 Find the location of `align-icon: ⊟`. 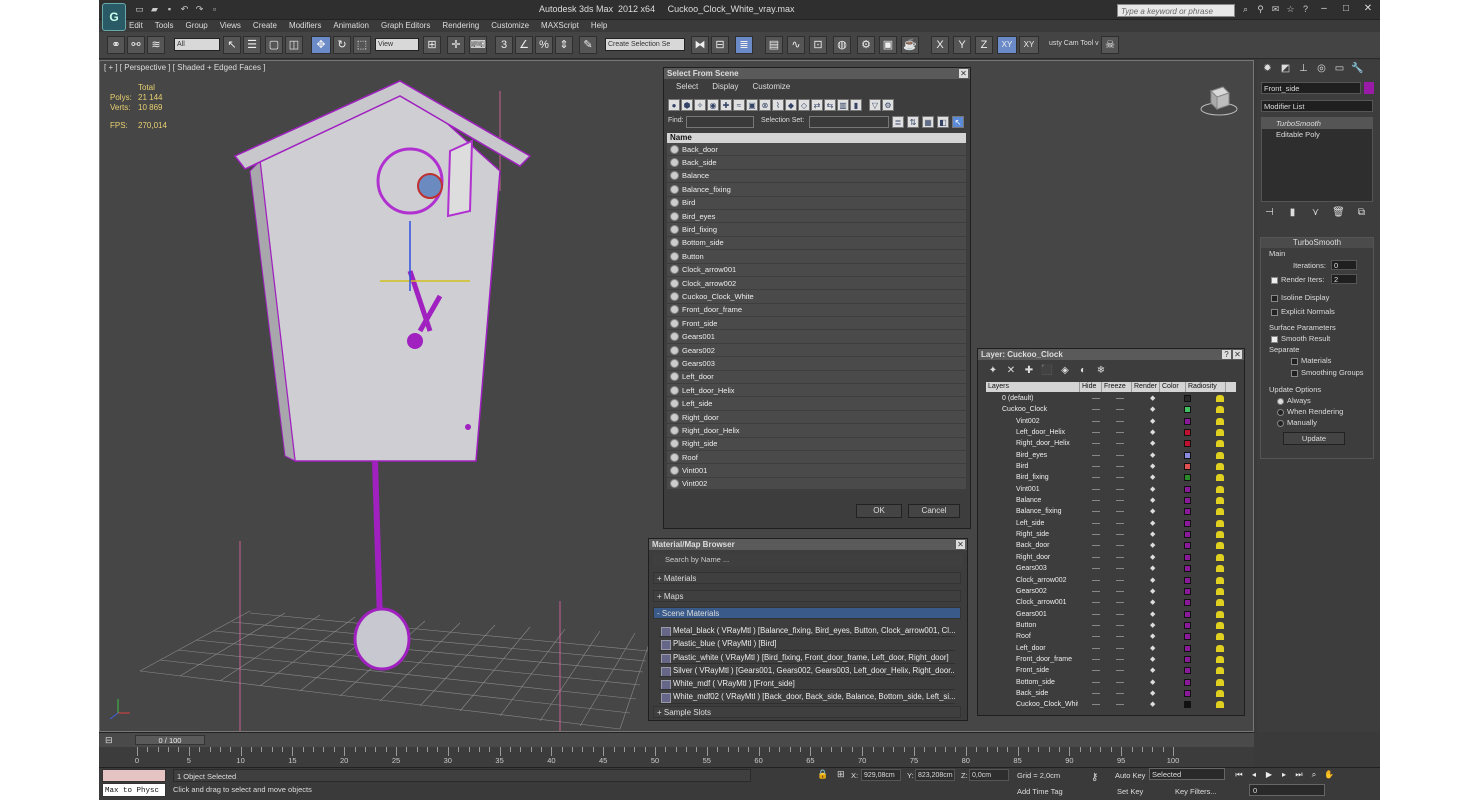

align-icon: ⊟ is located at coordinates (720, 45).